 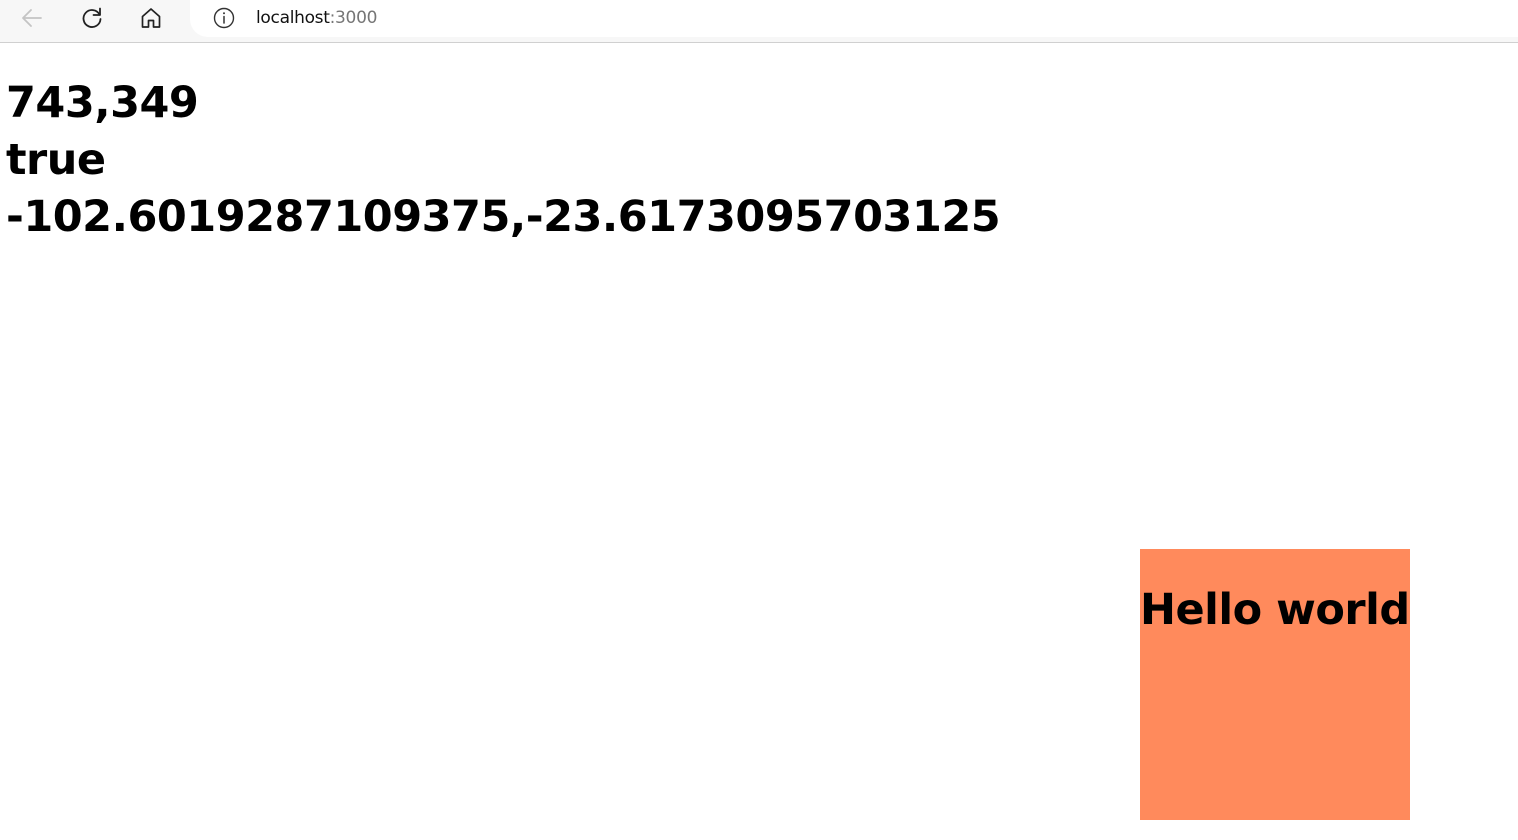 I want to click on back-button, so click(x=32, y=18).